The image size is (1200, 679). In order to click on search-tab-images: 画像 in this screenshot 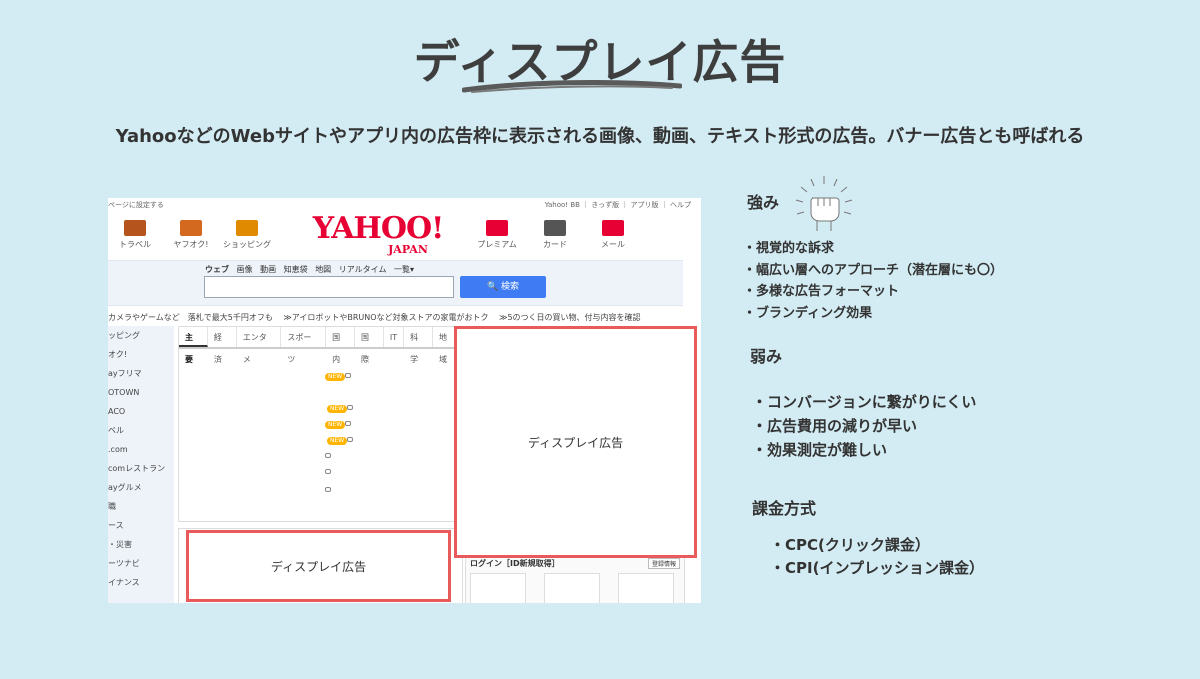, I will do `click(245, 269)`.